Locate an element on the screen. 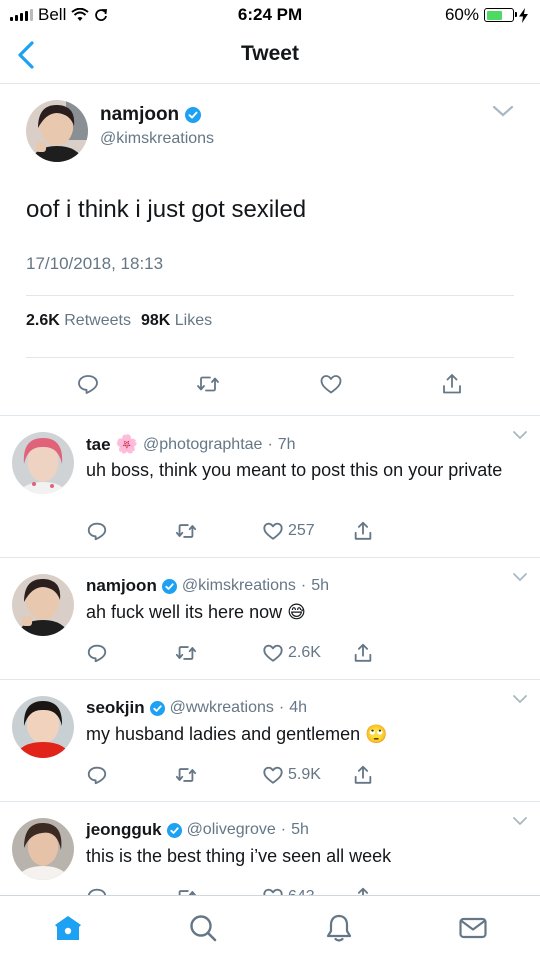  author-handle: @olivegrove is located at coordinates (231, 830).